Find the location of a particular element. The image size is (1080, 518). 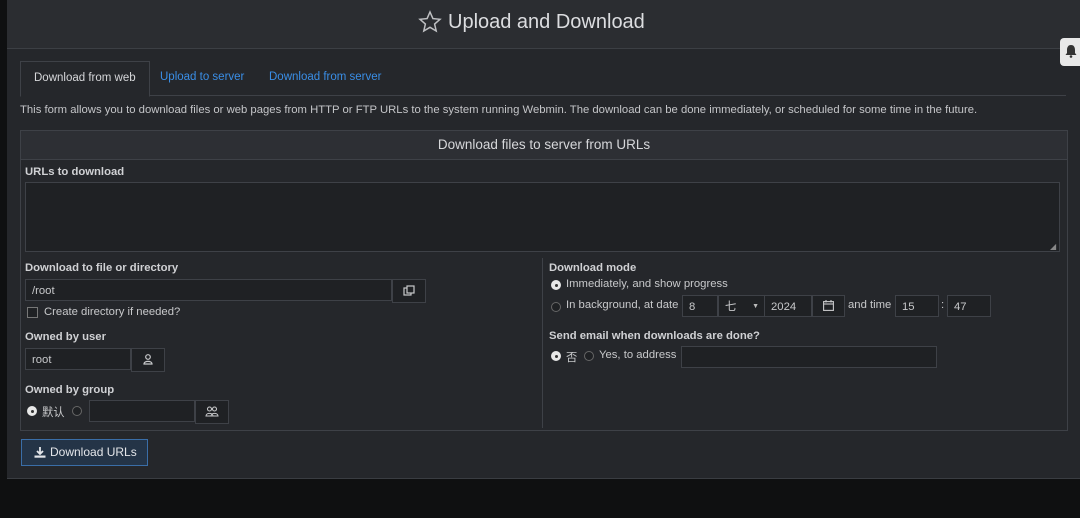

group-icon is located at coordinates (212, 411).